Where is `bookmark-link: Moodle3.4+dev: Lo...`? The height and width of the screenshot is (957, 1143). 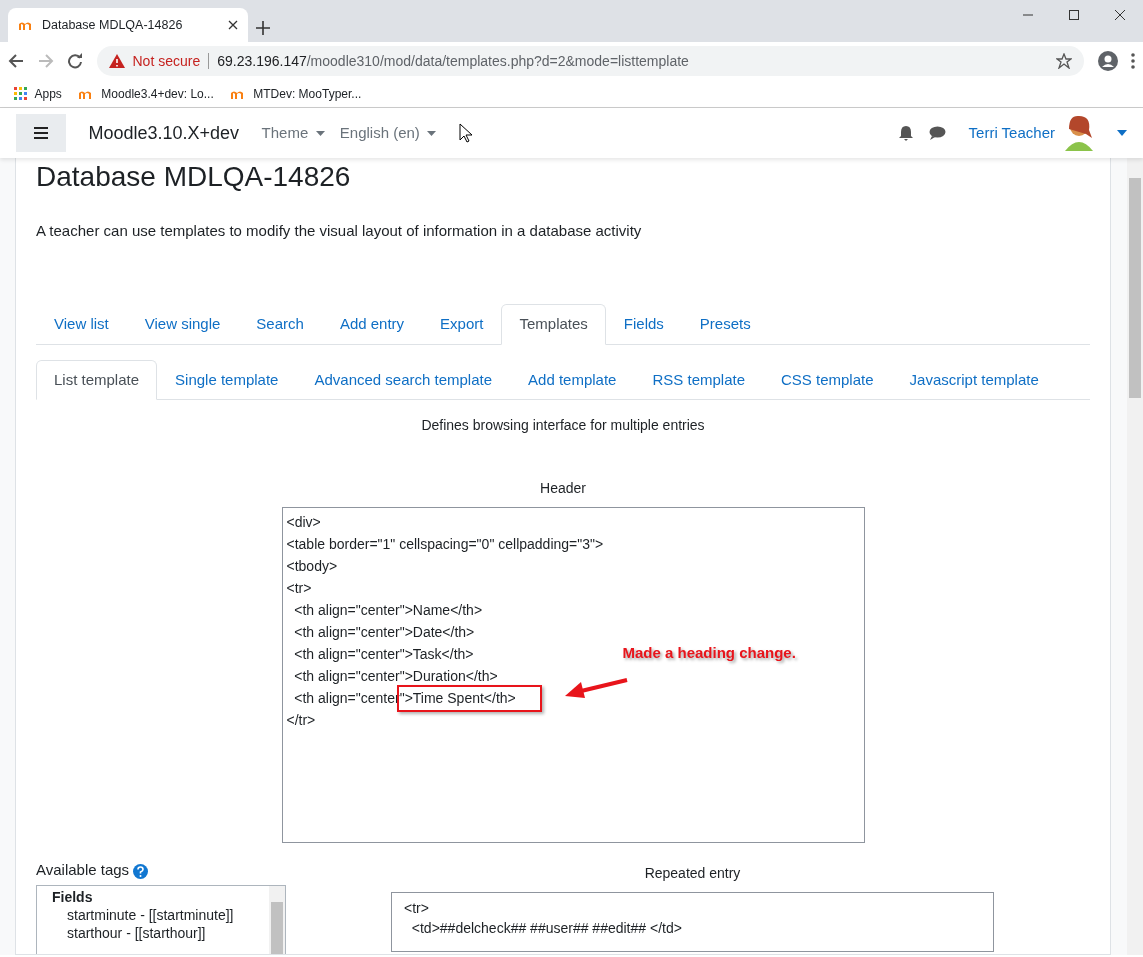
bookmark-link: Moodle3.4+dev: Lo... is located at coordinates (145, 93).